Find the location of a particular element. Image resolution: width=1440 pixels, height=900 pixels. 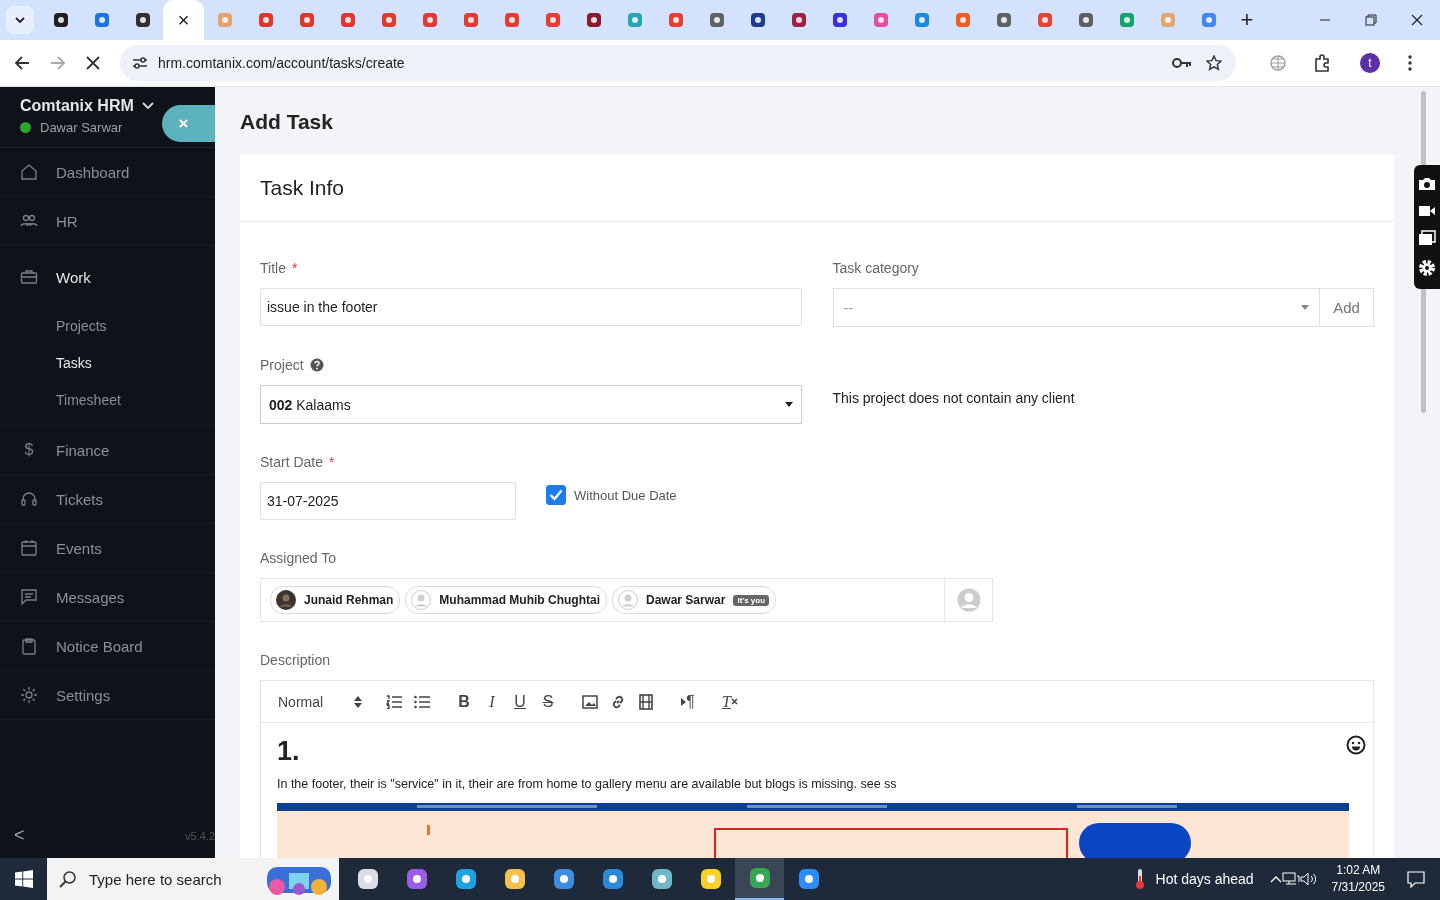

assignee-chip: Junaid Rehman is located at coordinates (335, 600).